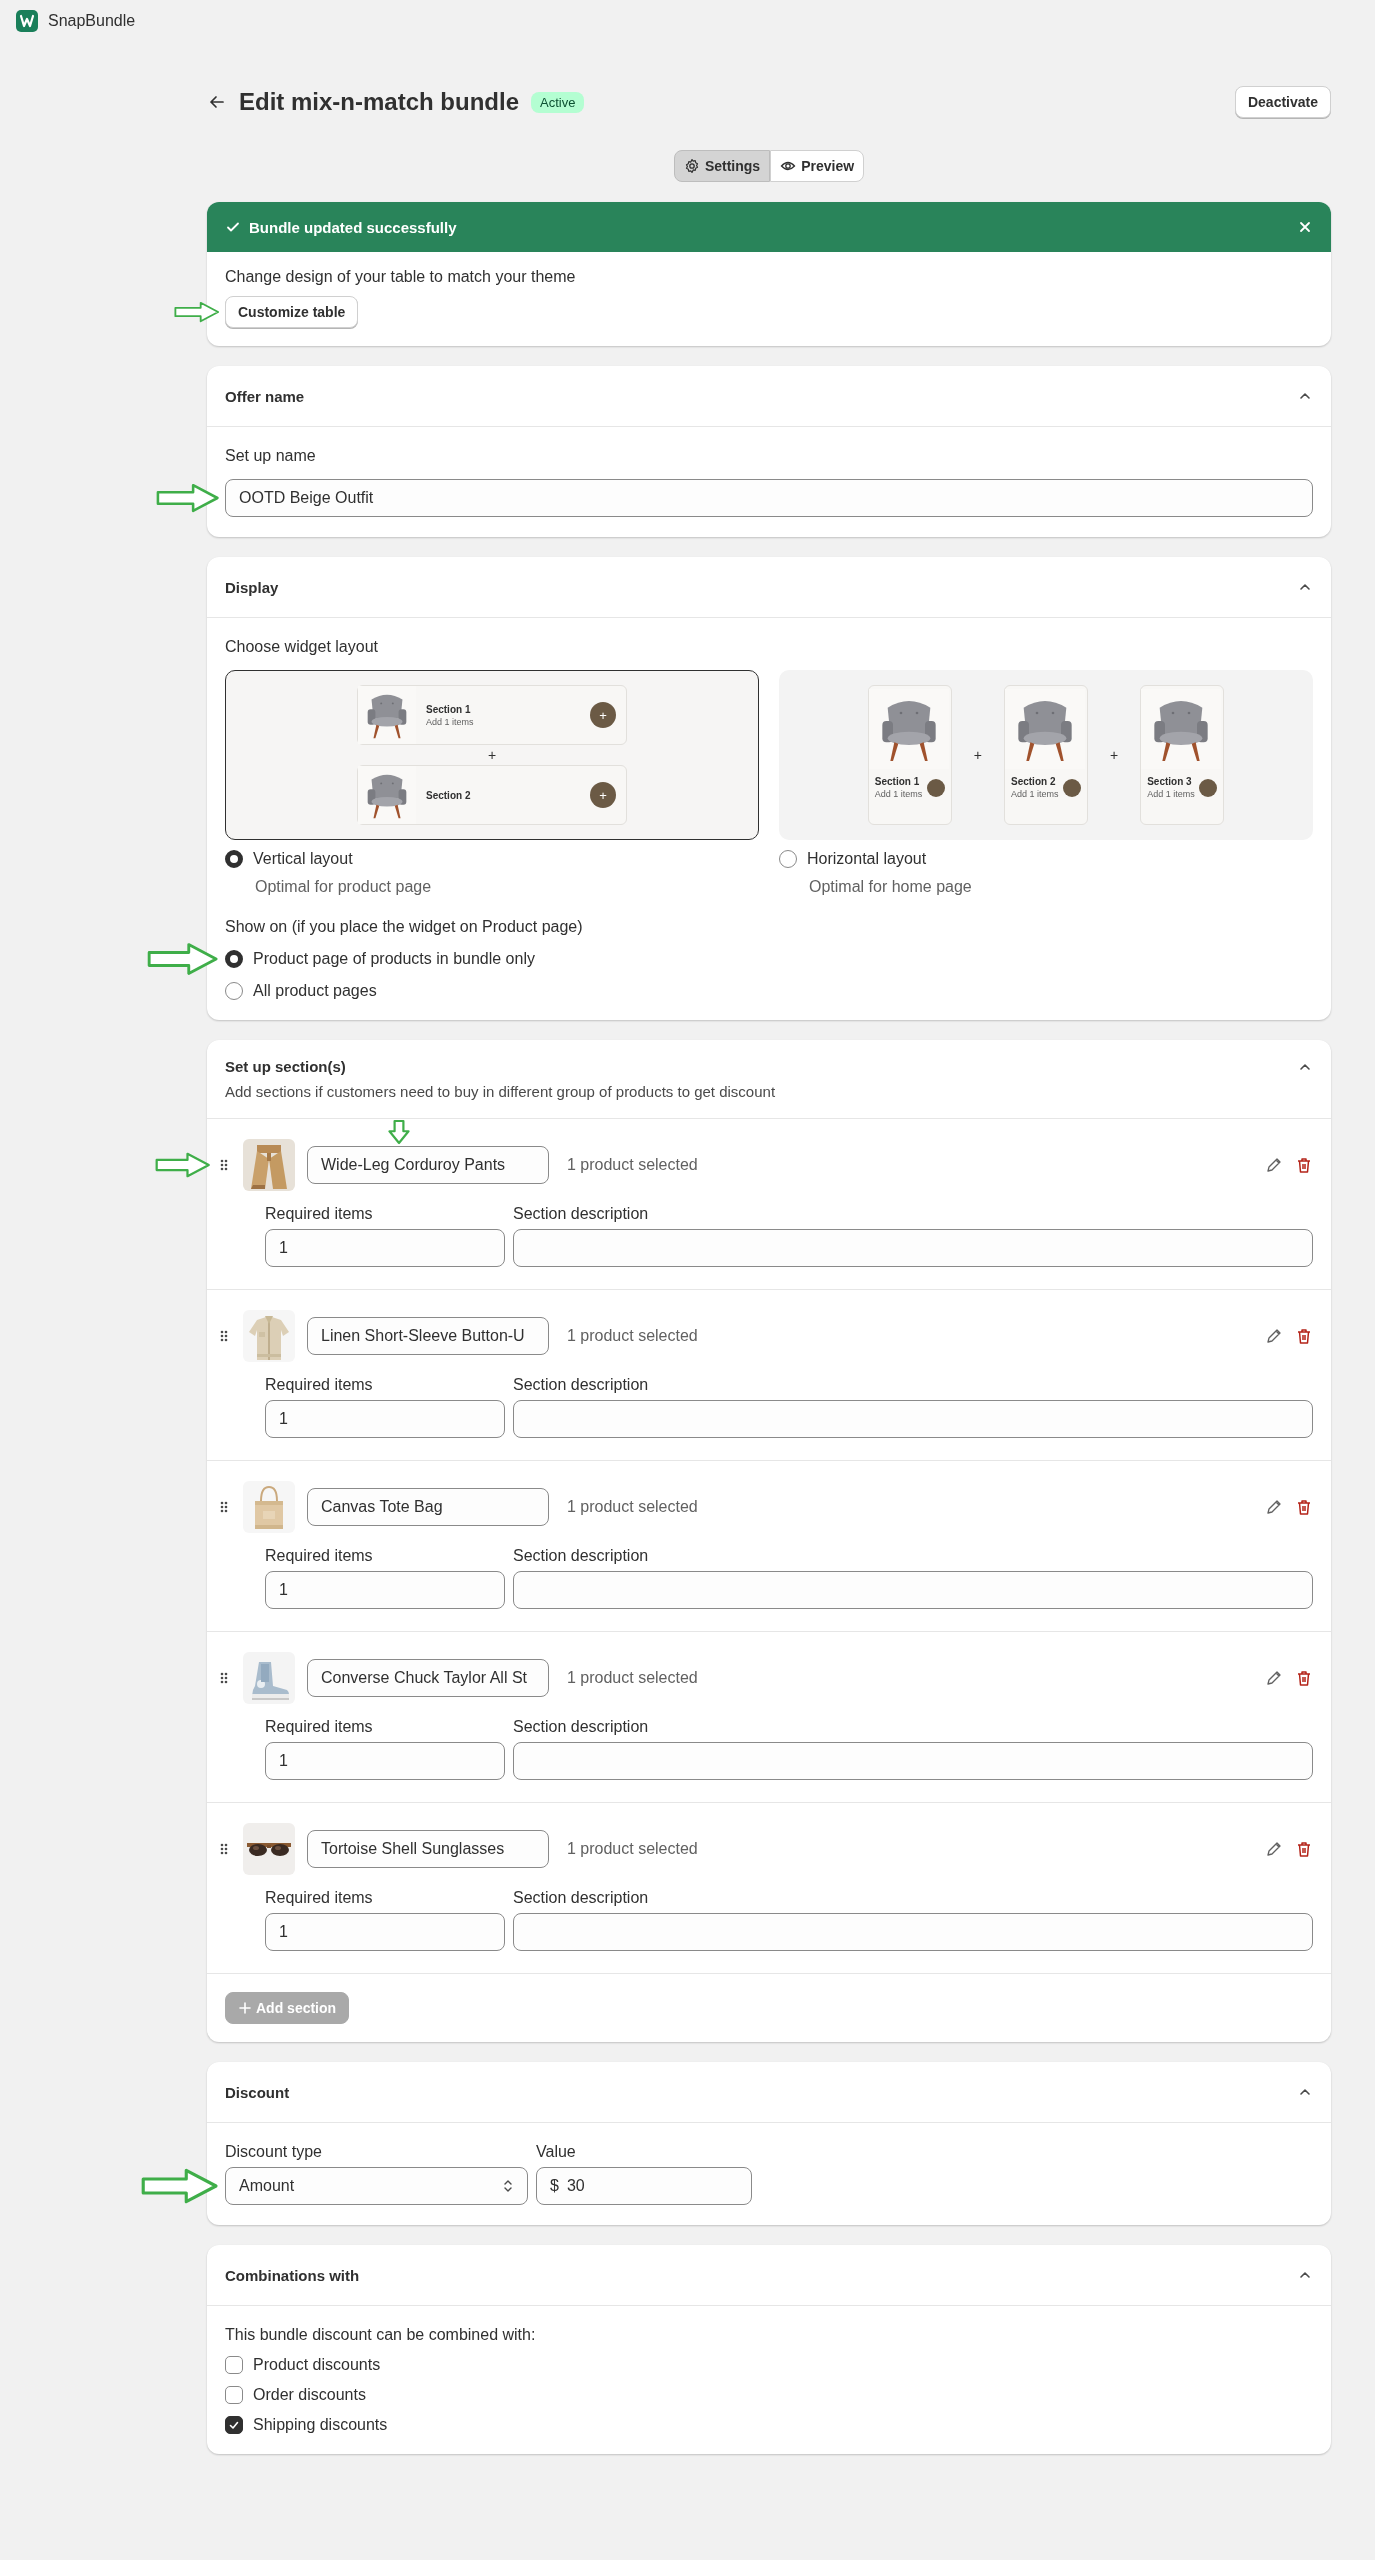  I want to click on layout-preview: Section 1 Add 1 items + + Section 2 +, so click(492, 755).